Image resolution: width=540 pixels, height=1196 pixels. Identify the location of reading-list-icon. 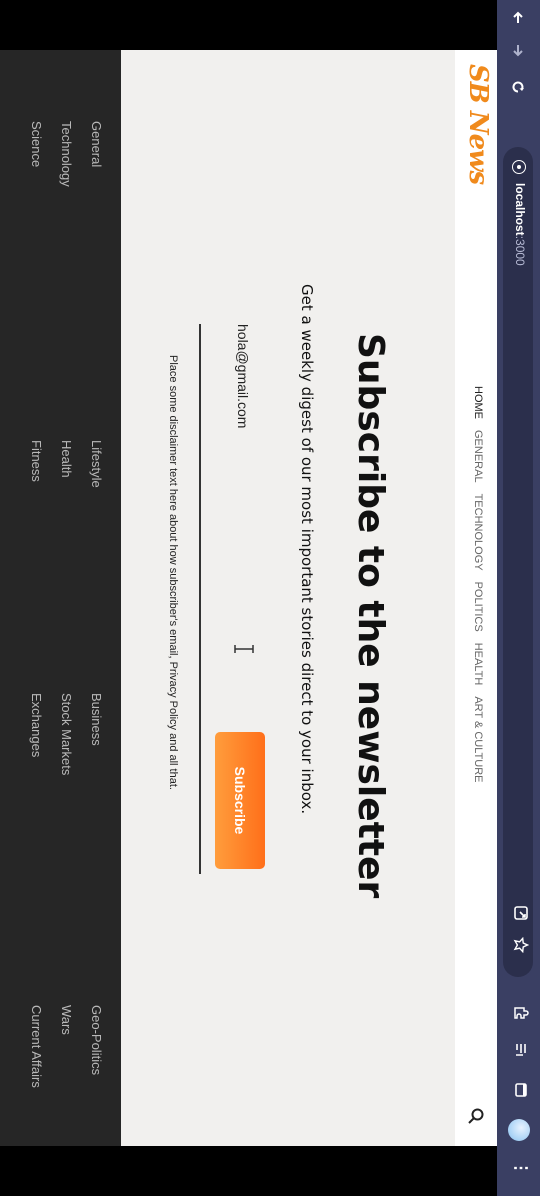
(519, 1050).